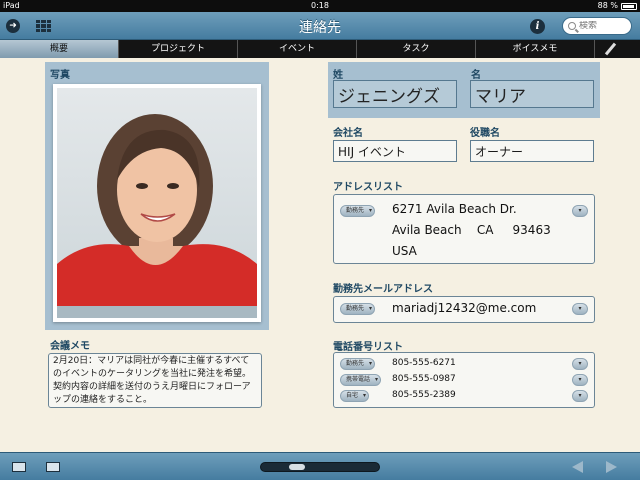  What do you see at coordinates (577, 467) in the screenshot?
I see `previous-record-icon` at bounding box center [577, 467].